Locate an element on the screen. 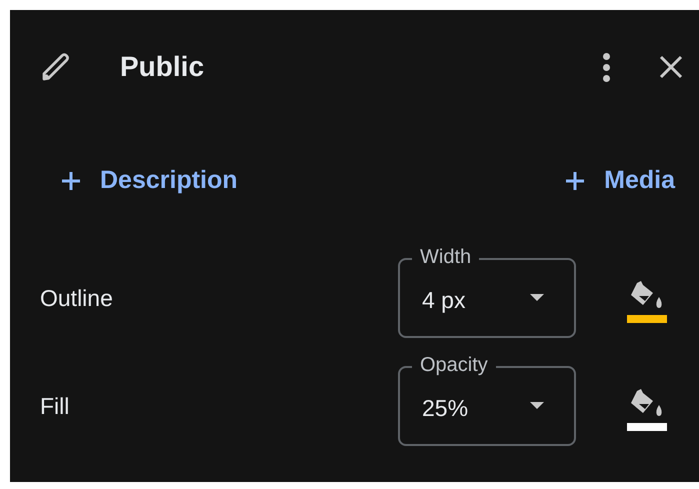  field-value: 25% is located at coordinates (445, 408).